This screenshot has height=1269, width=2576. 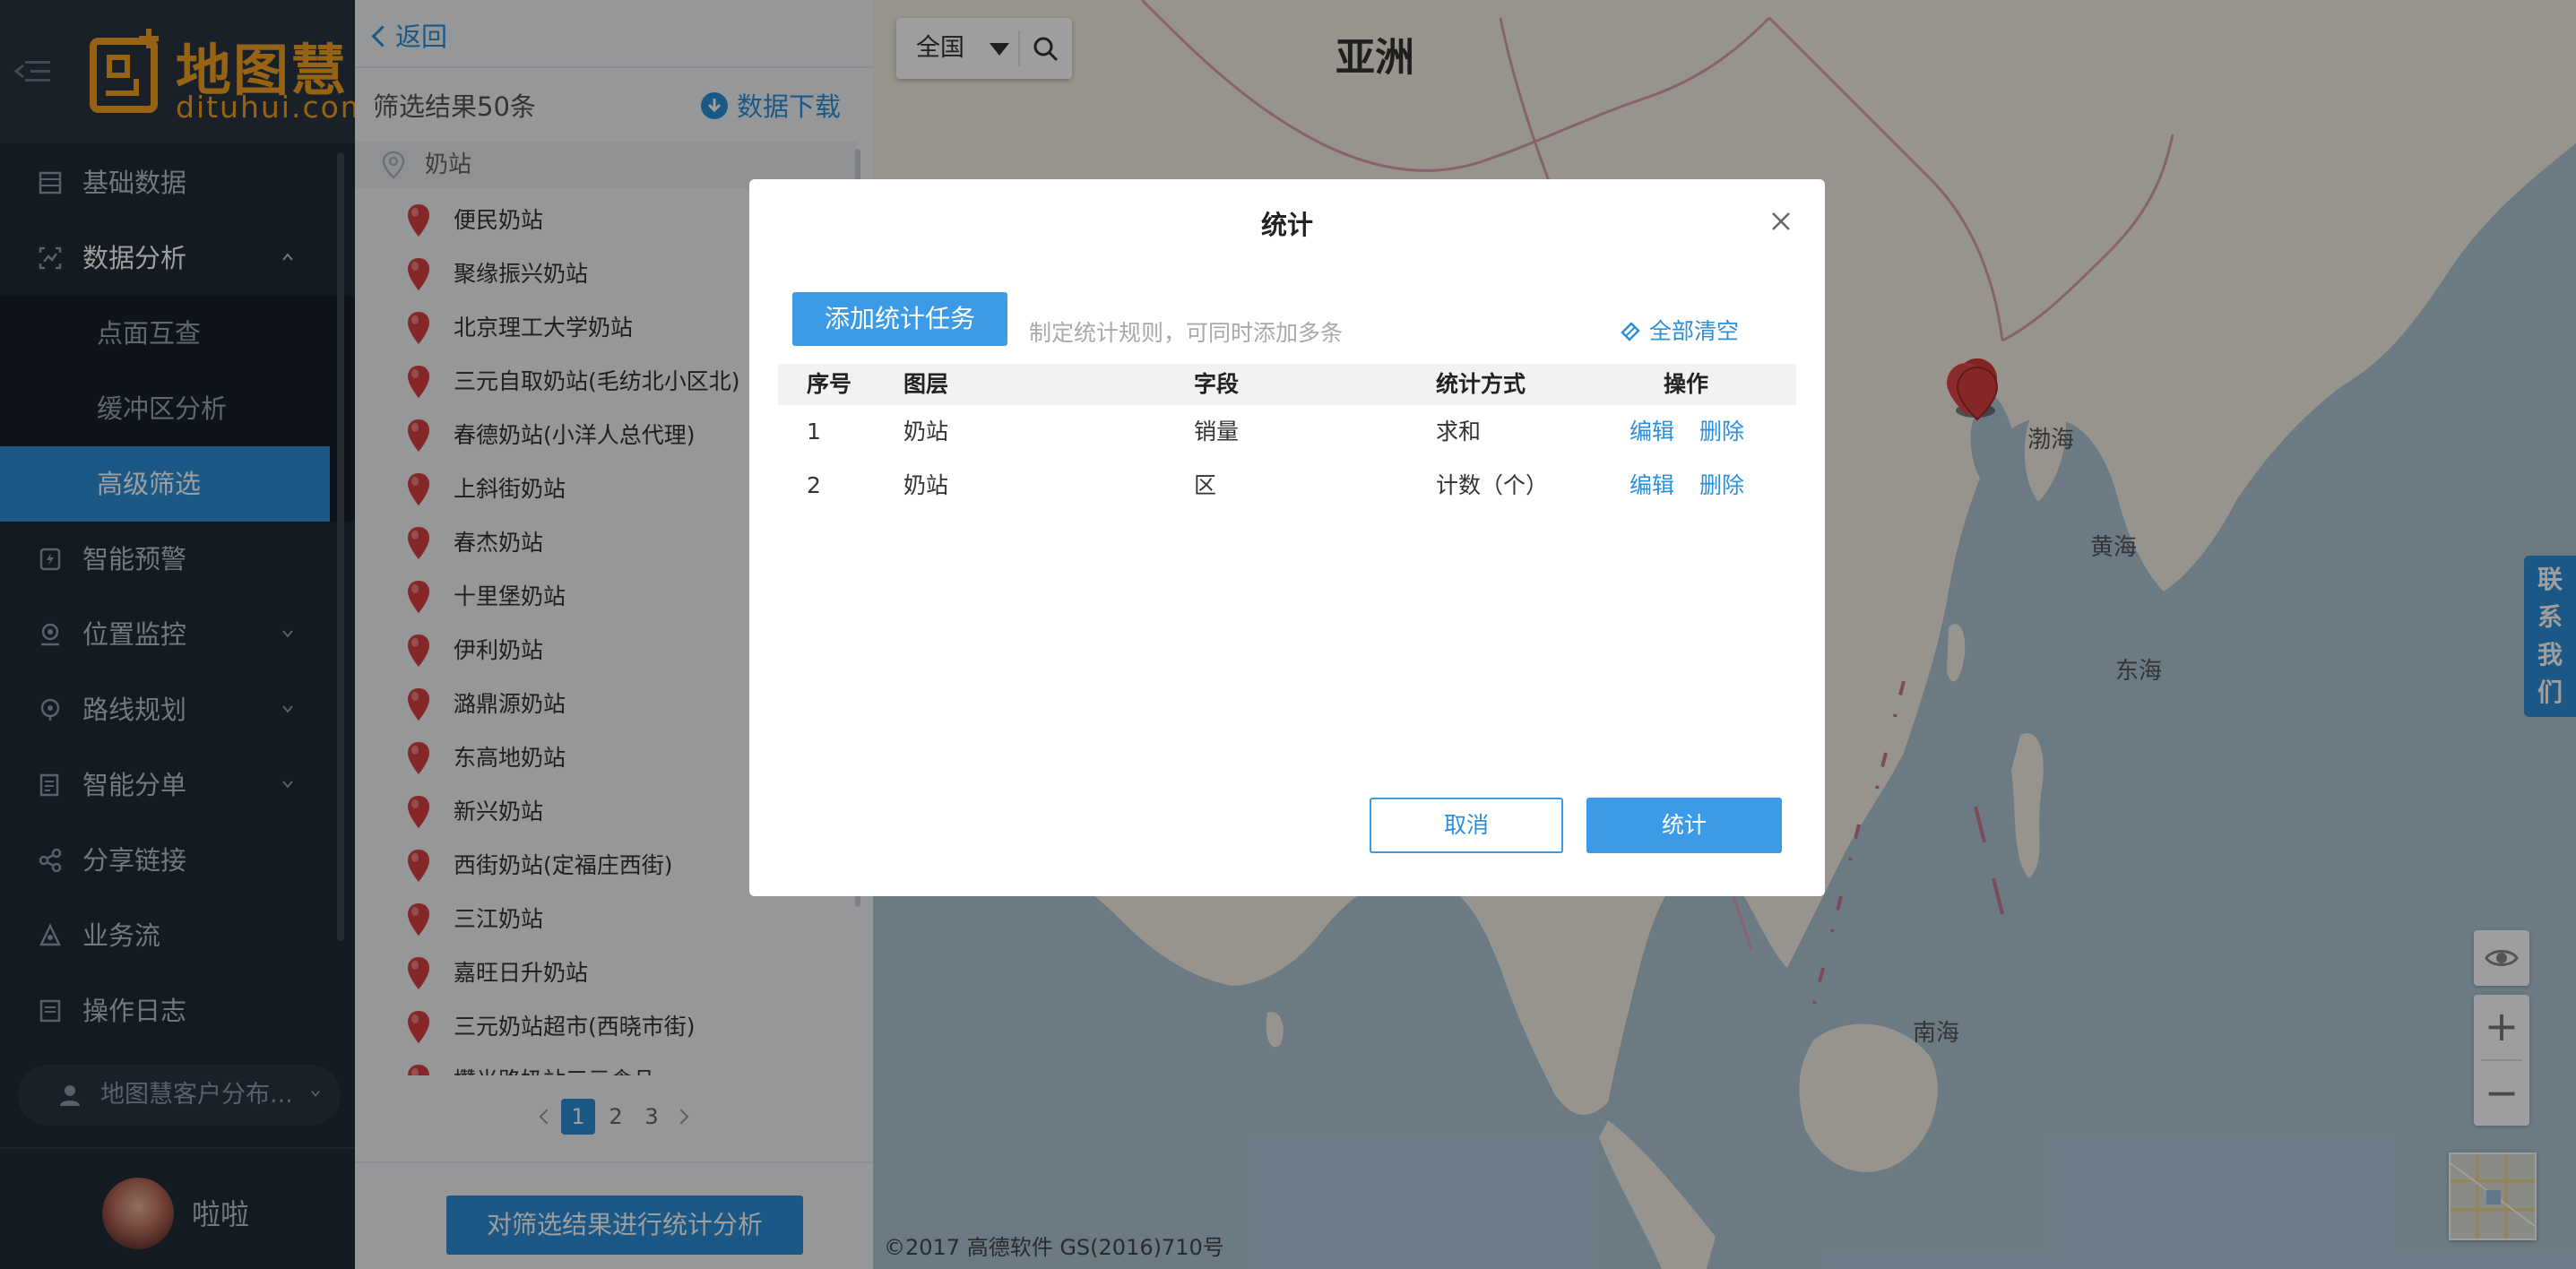 I want to click on column-header: 字段, so click(x=1217, y=384).